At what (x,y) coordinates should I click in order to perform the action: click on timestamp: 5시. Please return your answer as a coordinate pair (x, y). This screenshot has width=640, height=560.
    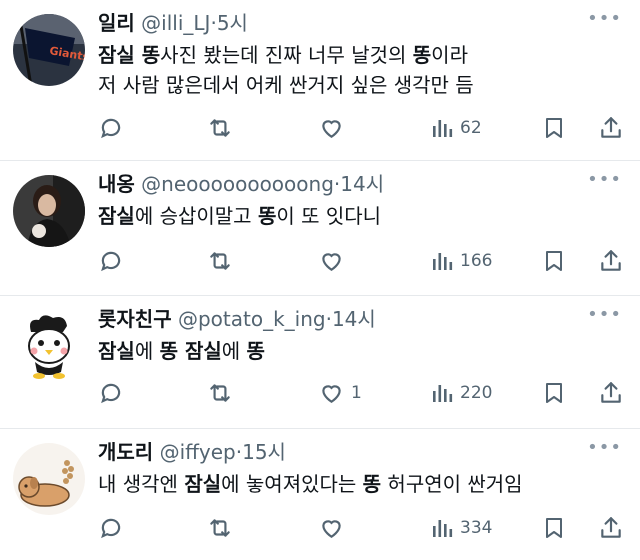
    Looking at the image, I should click on (232, 23).